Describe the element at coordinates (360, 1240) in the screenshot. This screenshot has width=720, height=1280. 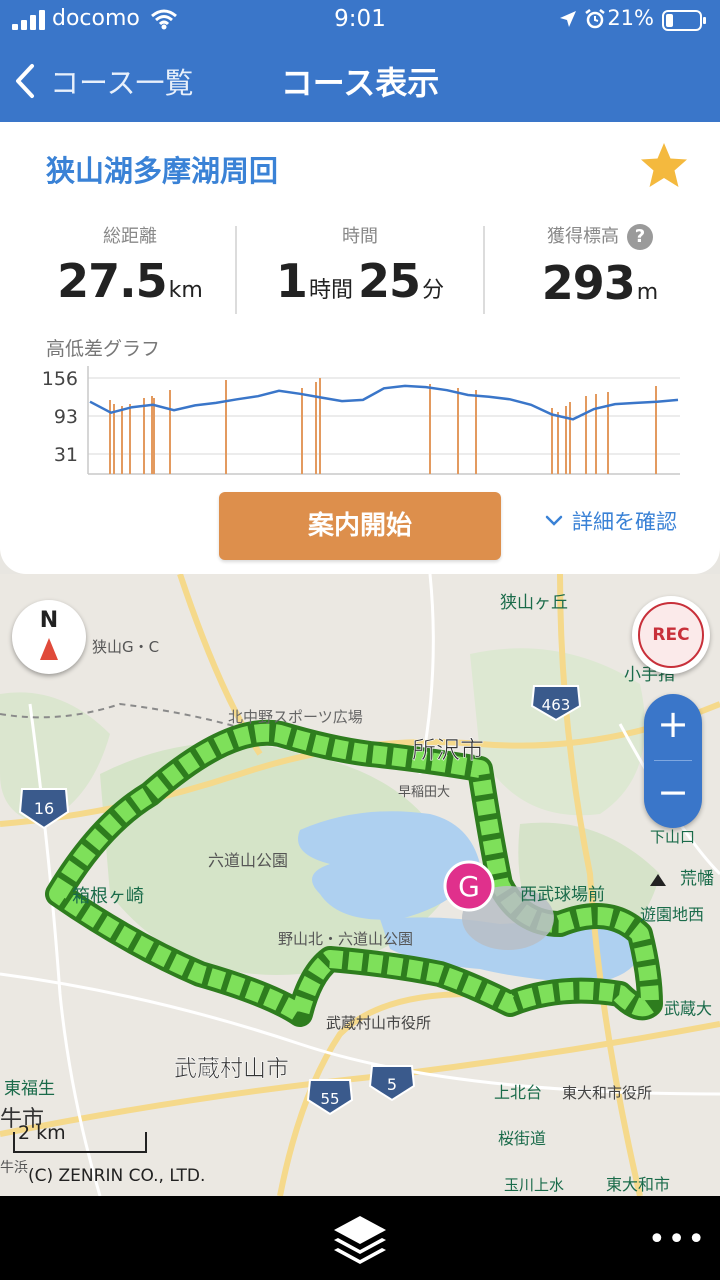
I see `layers-icon` at that location.